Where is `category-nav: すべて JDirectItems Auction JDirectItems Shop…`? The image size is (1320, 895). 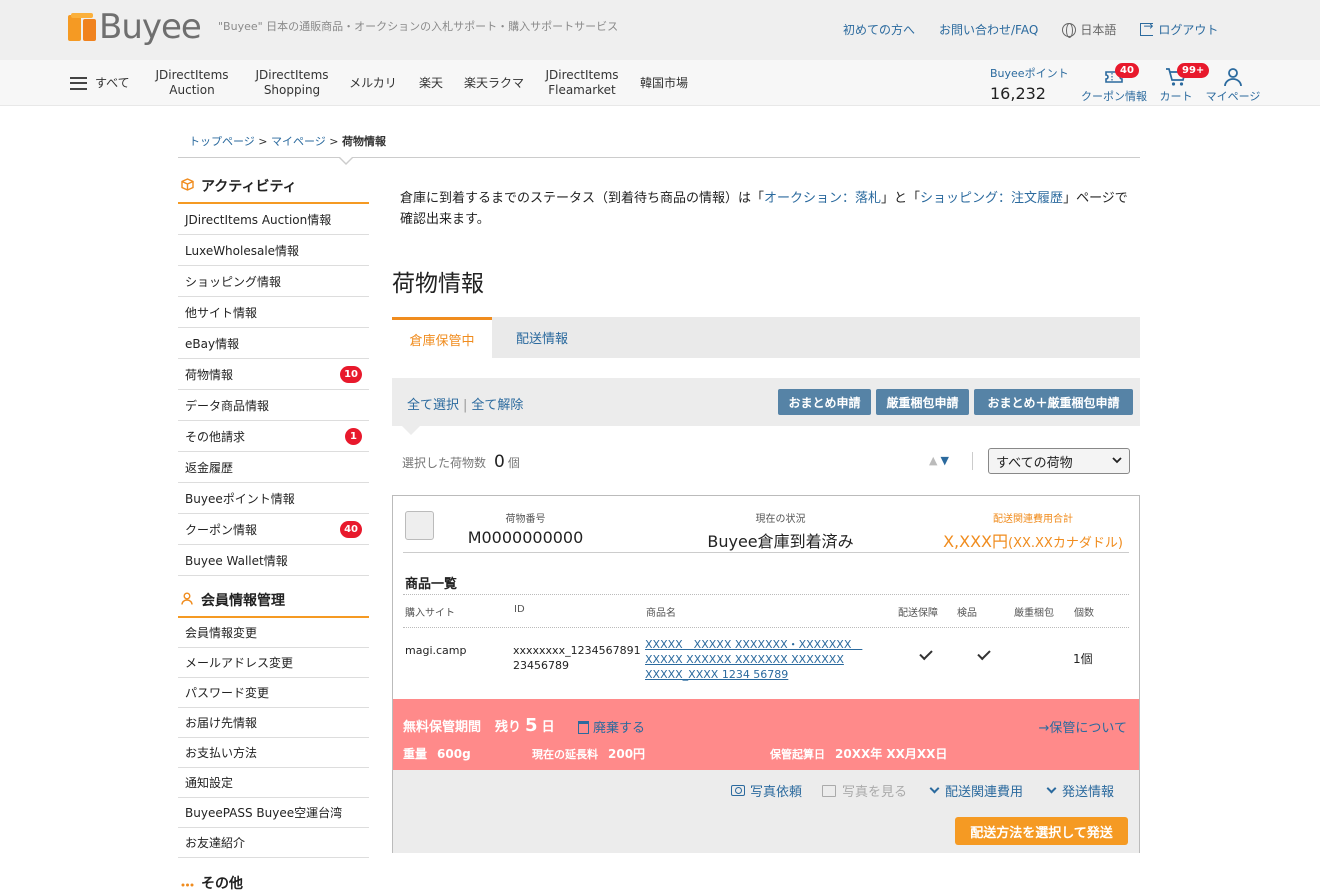
category-nav: すべて JDirectItems Auction JDirectItems Shop… is located at coordinates (660, 83).